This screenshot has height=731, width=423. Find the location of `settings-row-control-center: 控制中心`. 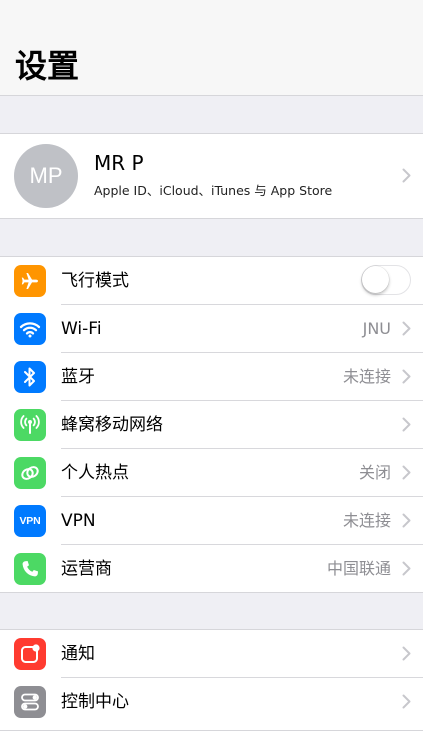

settings-row-control-center: 控制中心 is located at coordinates (211, 702).